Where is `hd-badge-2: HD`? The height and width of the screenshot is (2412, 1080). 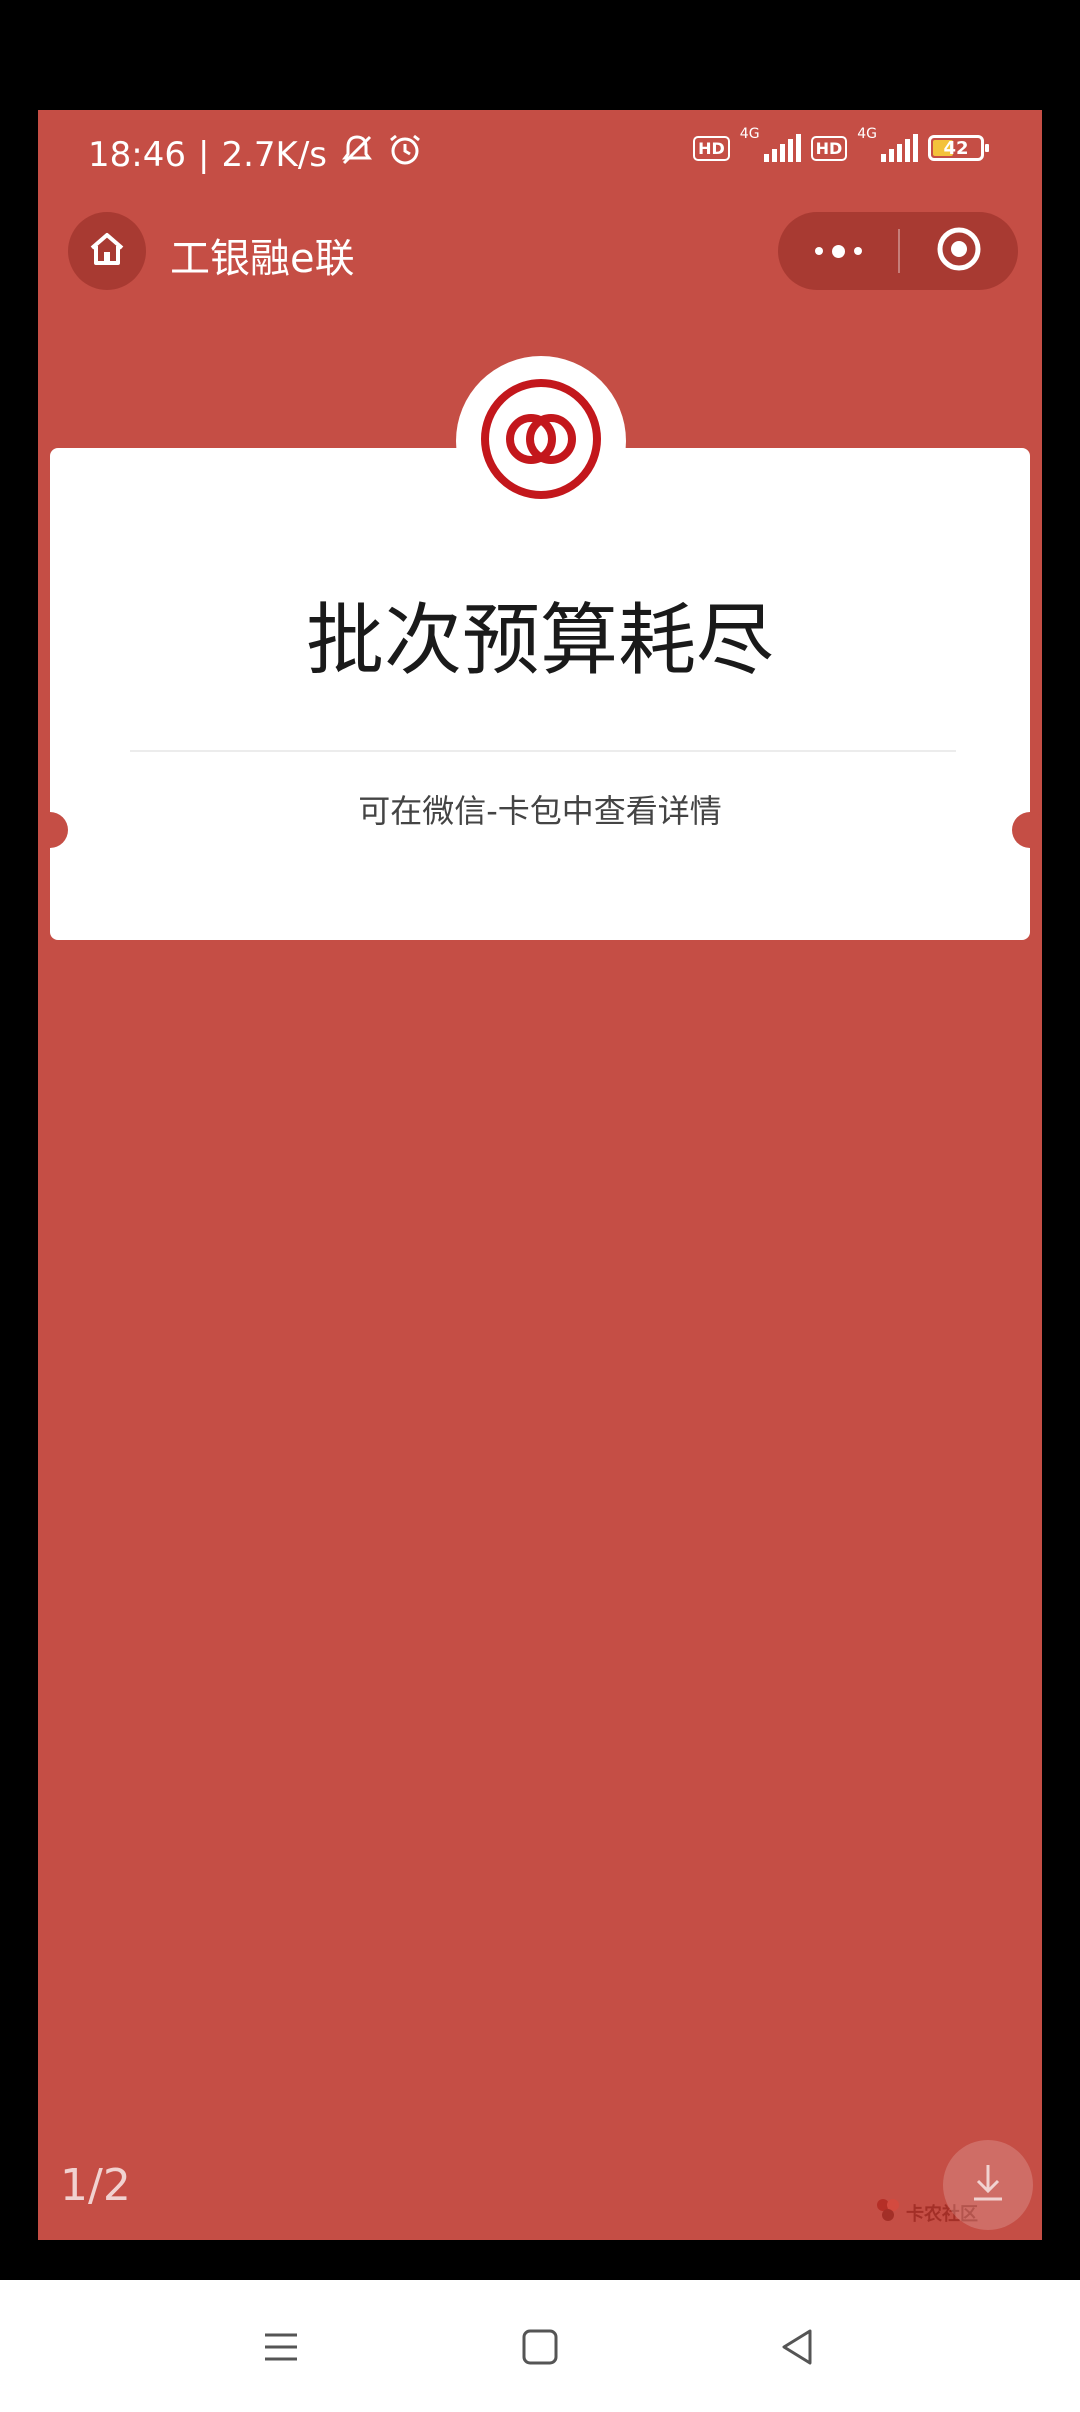 hd-badge-2: HD is located at coordinates (829, 148).